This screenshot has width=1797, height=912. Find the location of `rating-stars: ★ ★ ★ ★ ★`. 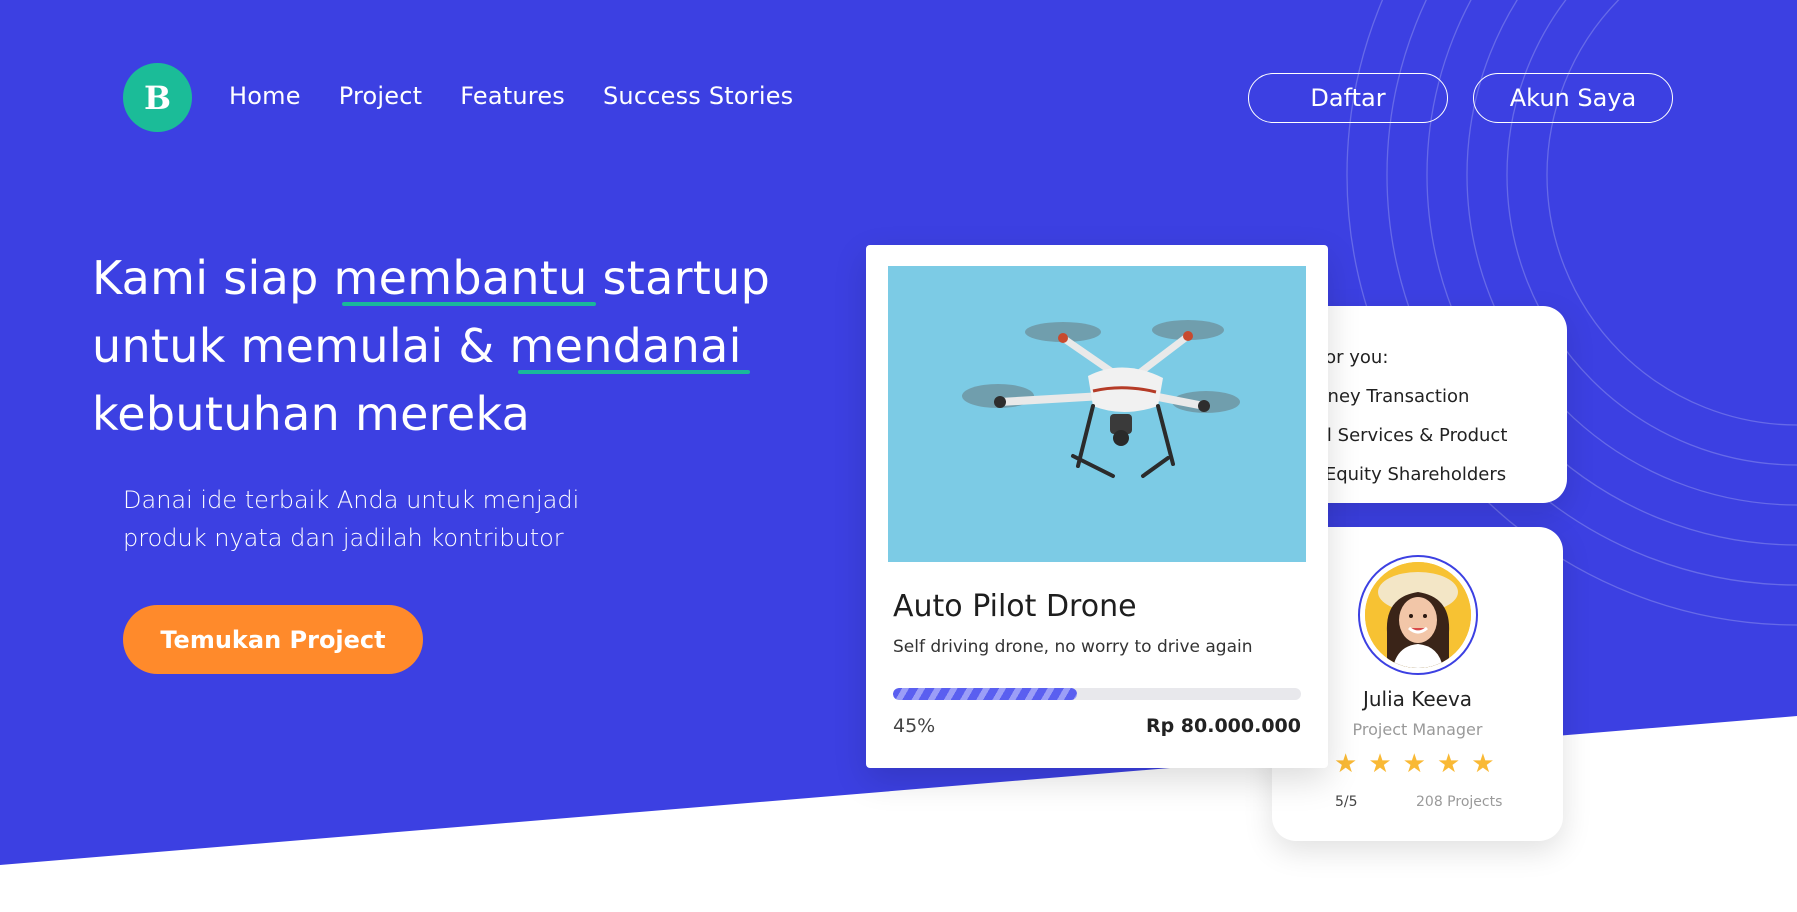

rating-stars: ★ ★ ★ ★ ★ is located at coordinates (1414, 764).